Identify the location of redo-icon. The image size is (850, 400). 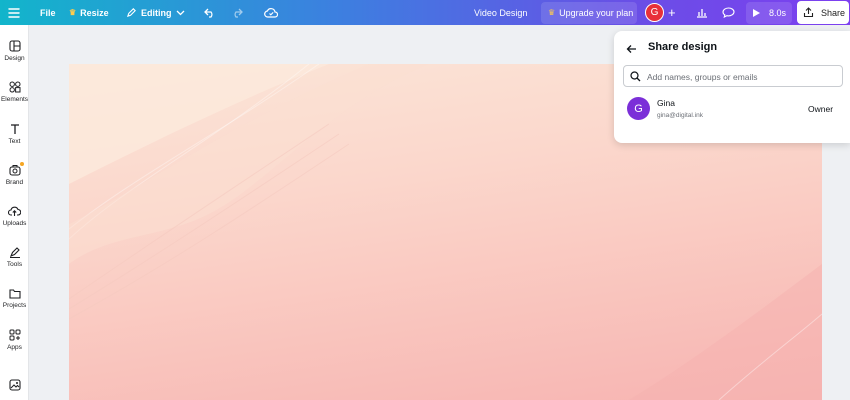
(238, 13).